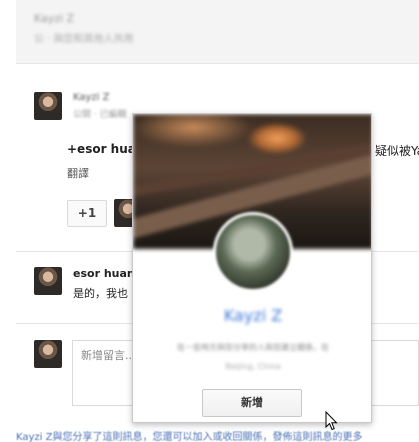 This screenshot has width=419, height=442. Describe the element at coordinates (189, 437) in the screenshot. I see `share-footer-text: Kayzi Z與您分享了這則訊息，您還可以加入或收回關係，發佈這則訊息的更多` at that location.